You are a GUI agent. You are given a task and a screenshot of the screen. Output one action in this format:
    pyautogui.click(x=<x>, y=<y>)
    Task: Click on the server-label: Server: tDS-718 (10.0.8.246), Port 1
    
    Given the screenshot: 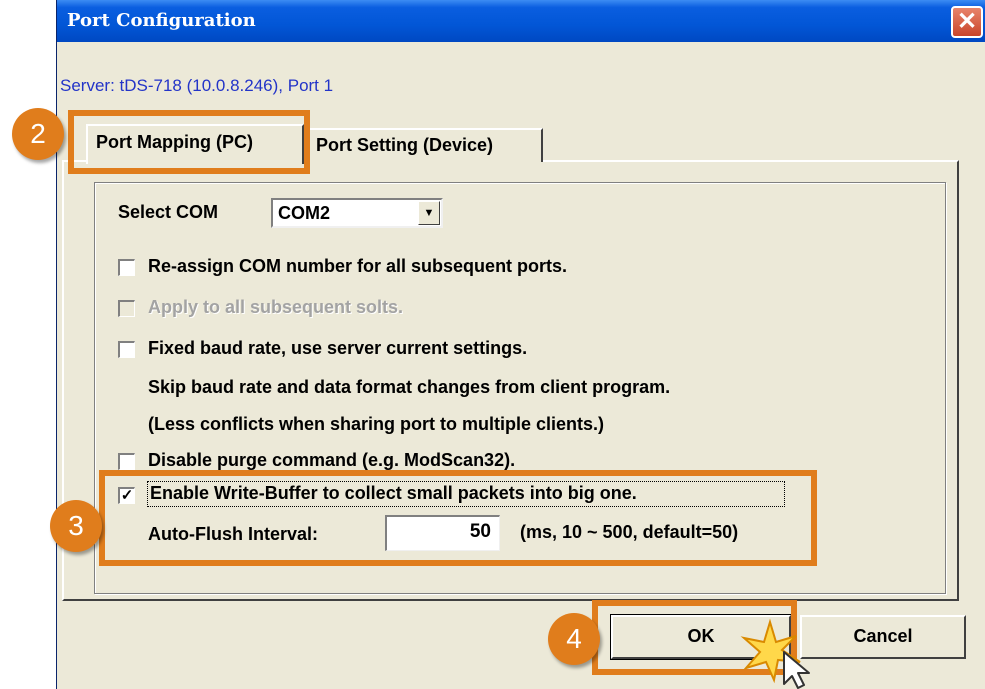 What is the action you would take?
    pyautogui.click(x=197, y=85)
    